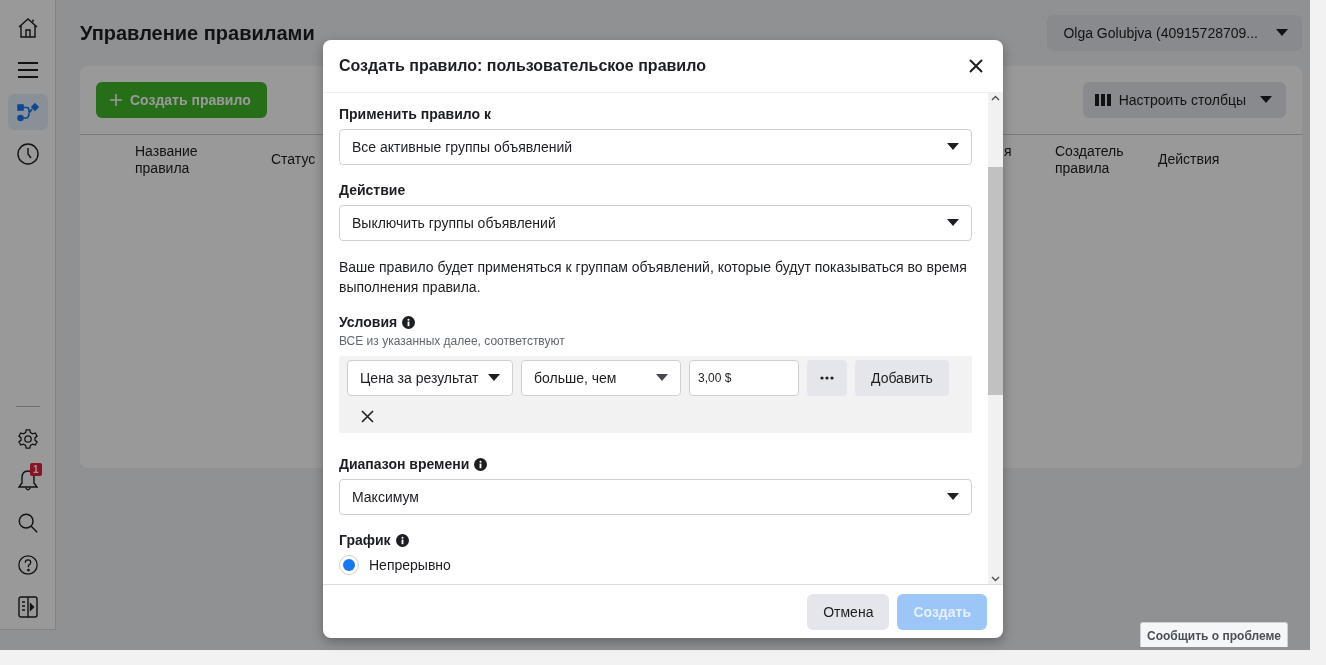 The height and width of the screenshot is (665, 1326). What do you see at coordinates (744, 378) in the screenshot?
I see `value-input: 3,00 $` at bounding box center [744, 378].